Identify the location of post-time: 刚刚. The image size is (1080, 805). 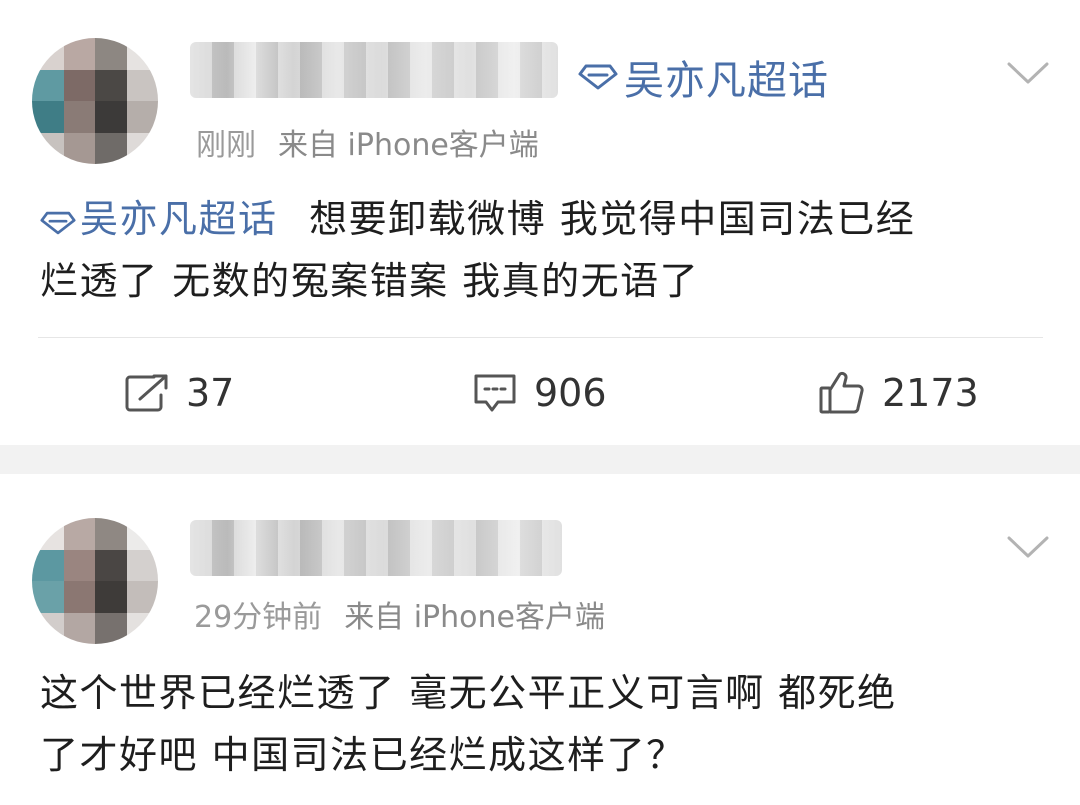
(226, 145).